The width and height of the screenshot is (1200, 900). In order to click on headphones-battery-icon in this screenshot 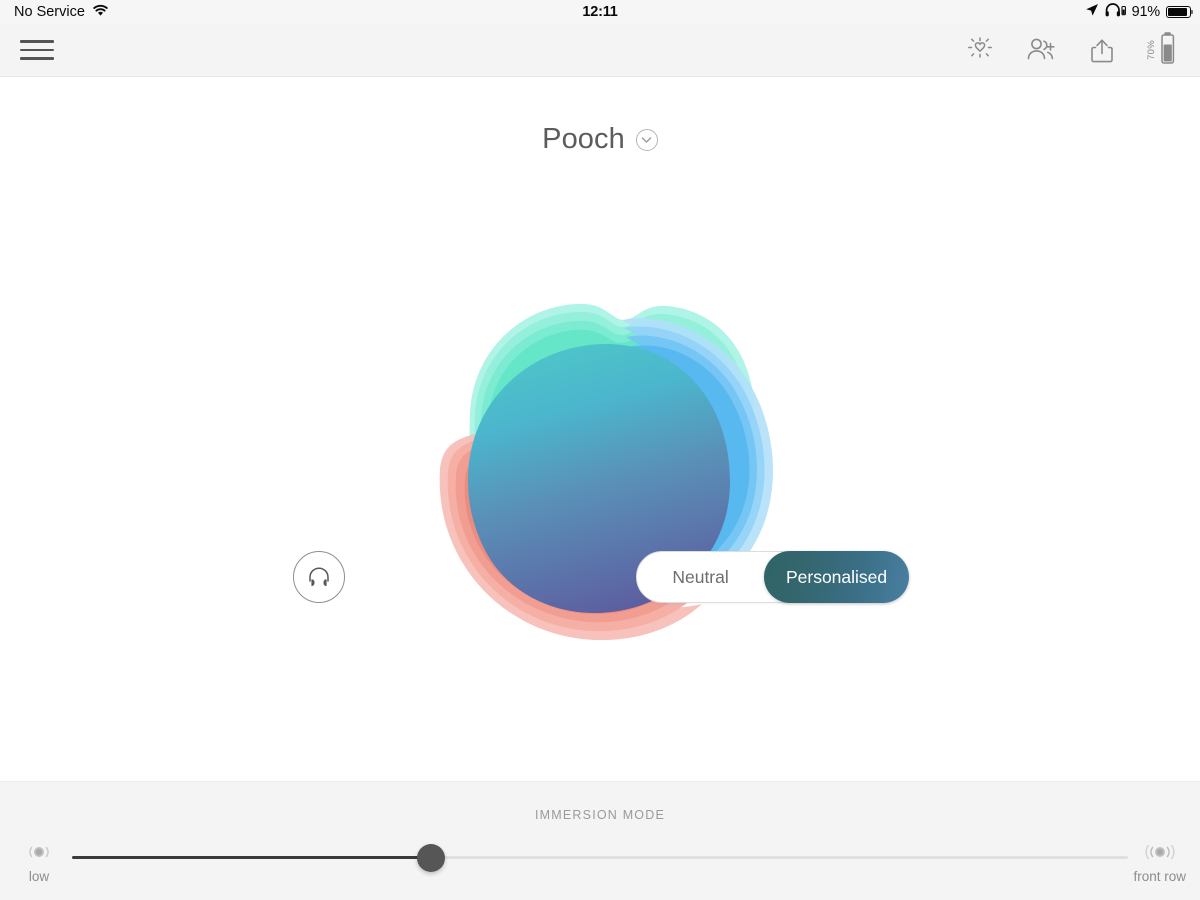, I will do `click(1115, 12)`.